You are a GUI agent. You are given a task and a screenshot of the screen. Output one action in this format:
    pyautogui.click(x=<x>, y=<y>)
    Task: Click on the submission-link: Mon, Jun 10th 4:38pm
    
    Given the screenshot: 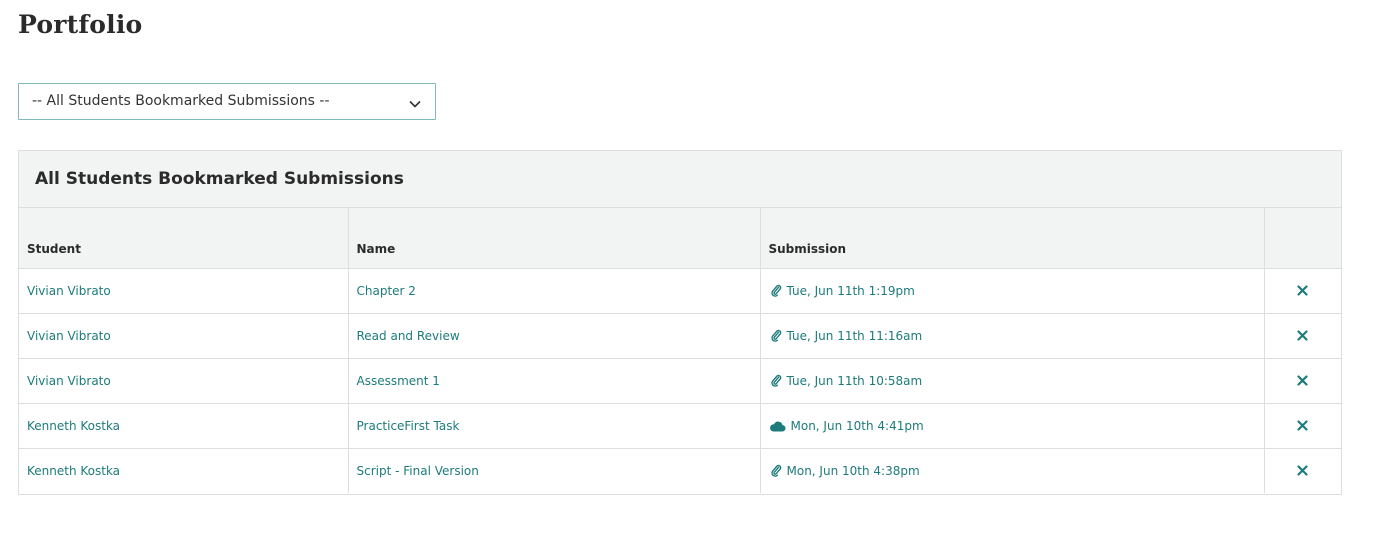 What is the action you would take?
    pyautogui.click(x=1012, y=471)
    